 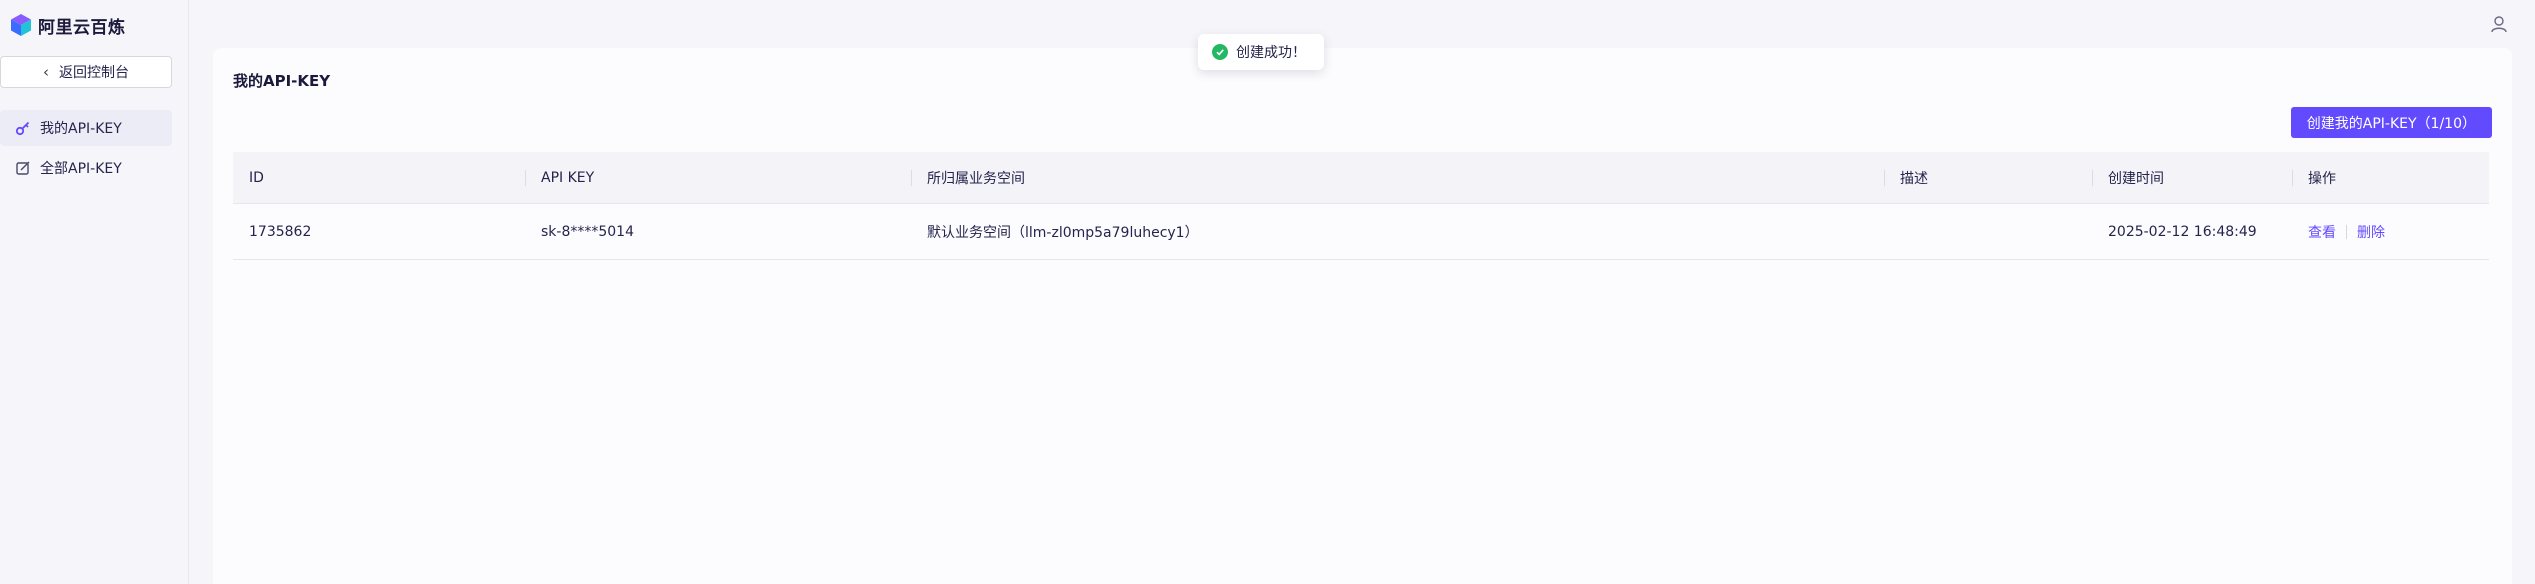 What do you see at coordinates (1063, 232) in the screenshot?
I see `cell-workspace: 默认业务空间（llm-zl0mp5a79luhecy1）` at bounding box center [1063, 232].